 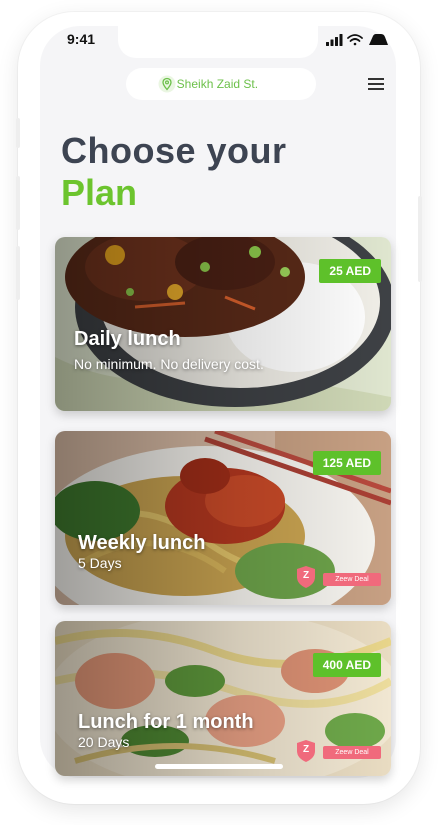 I want to click on plan-title: Daily lunch, so click(x=127, y=339).